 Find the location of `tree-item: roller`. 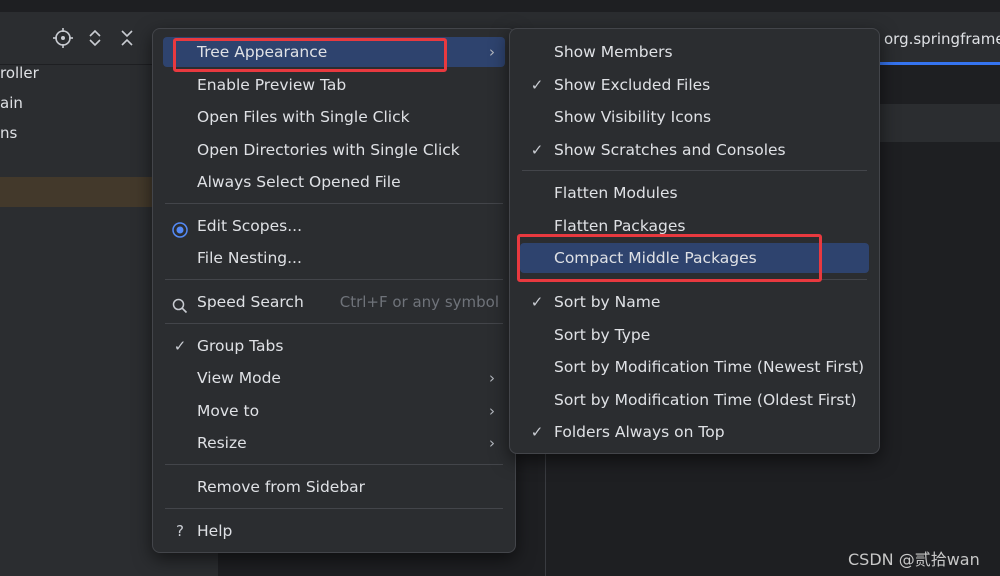

tree-item: roller is located at coordinates (19, 73).